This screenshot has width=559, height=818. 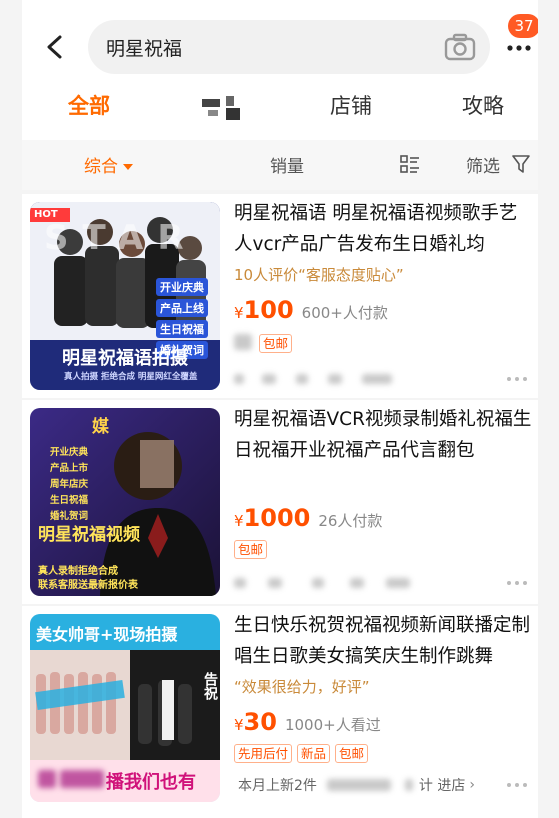 I want to click on search-input: 明星祝福, so click(x=289, y=47).